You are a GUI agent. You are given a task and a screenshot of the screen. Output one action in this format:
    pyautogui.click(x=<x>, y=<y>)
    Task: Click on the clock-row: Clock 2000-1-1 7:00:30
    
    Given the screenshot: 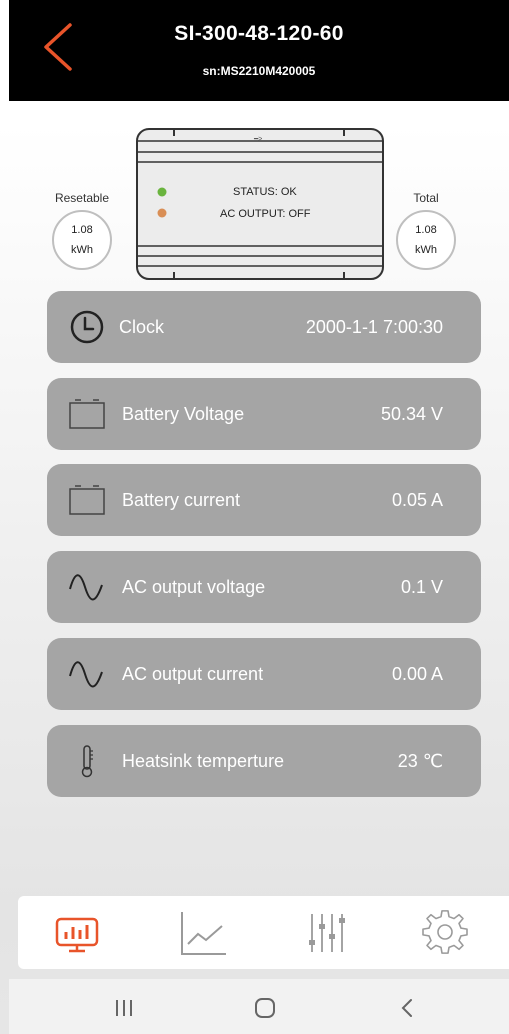 What is the action you would take?
    pyautogui.click(x=264, y=327)
    